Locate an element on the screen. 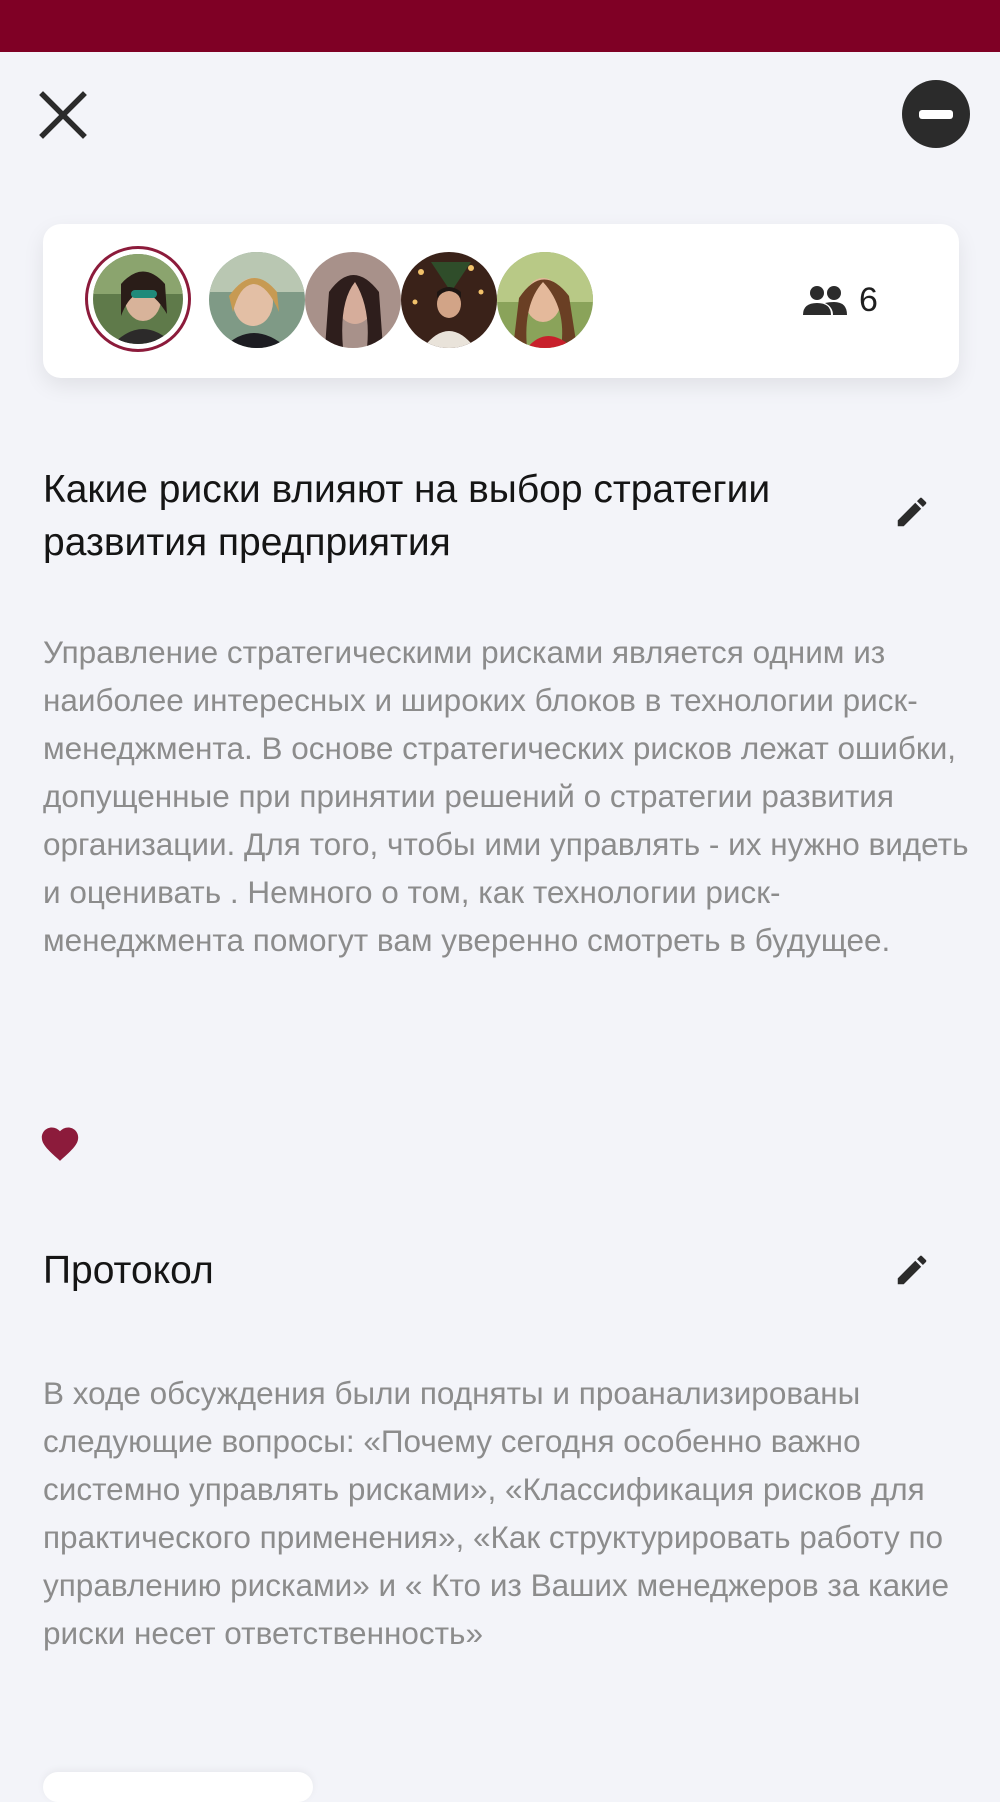  protocol-title: Протокол is located at coordinates (128, 1270).